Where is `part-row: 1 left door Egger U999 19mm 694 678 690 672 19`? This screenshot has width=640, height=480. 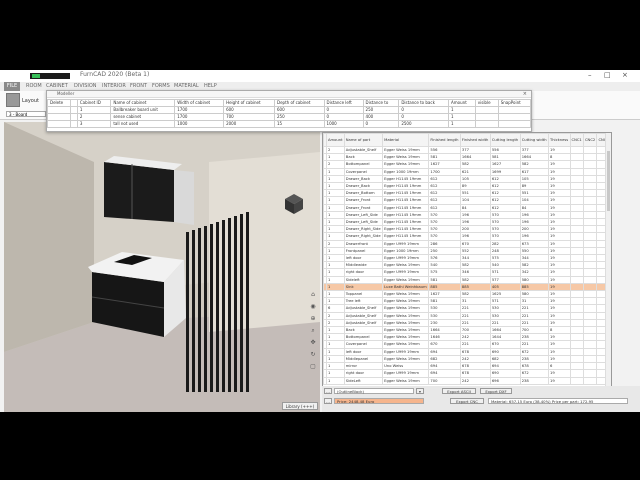
part-row: 1 left door Egger U999 19mm 694 678 690 672 19 is located at coordinates (467, 351).